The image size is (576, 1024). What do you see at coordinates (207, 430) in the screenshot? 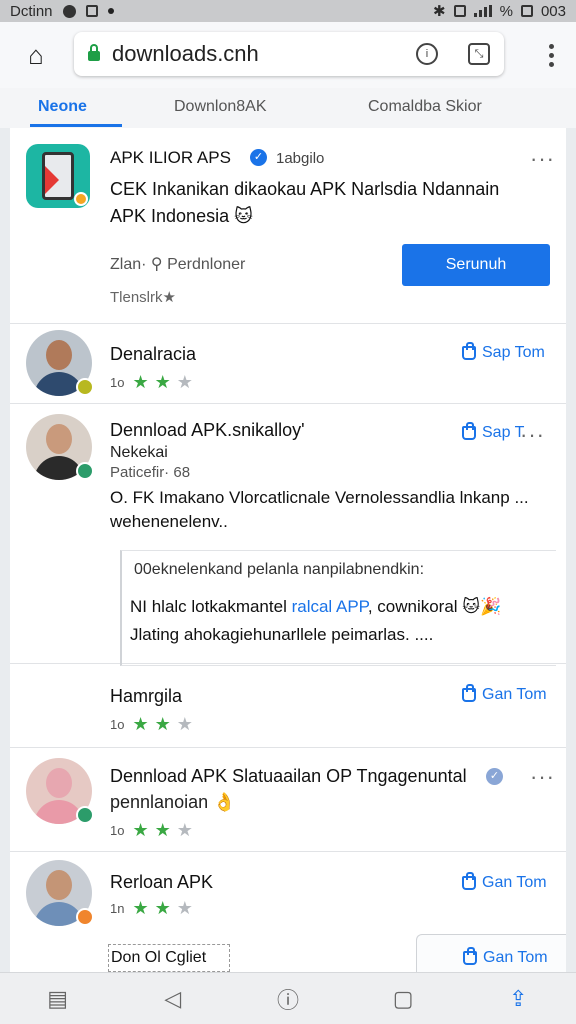
I see `post-author: Dennload APK.snikalloy'` at bounding box center [207, 430].